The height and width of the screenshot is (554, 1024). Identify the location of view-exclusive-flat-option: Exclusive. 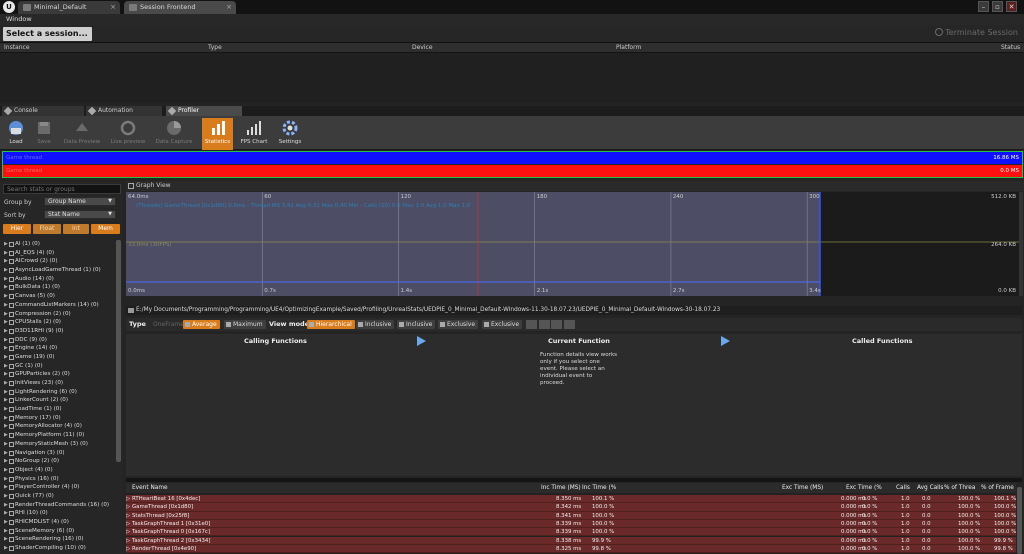
(502, 324).